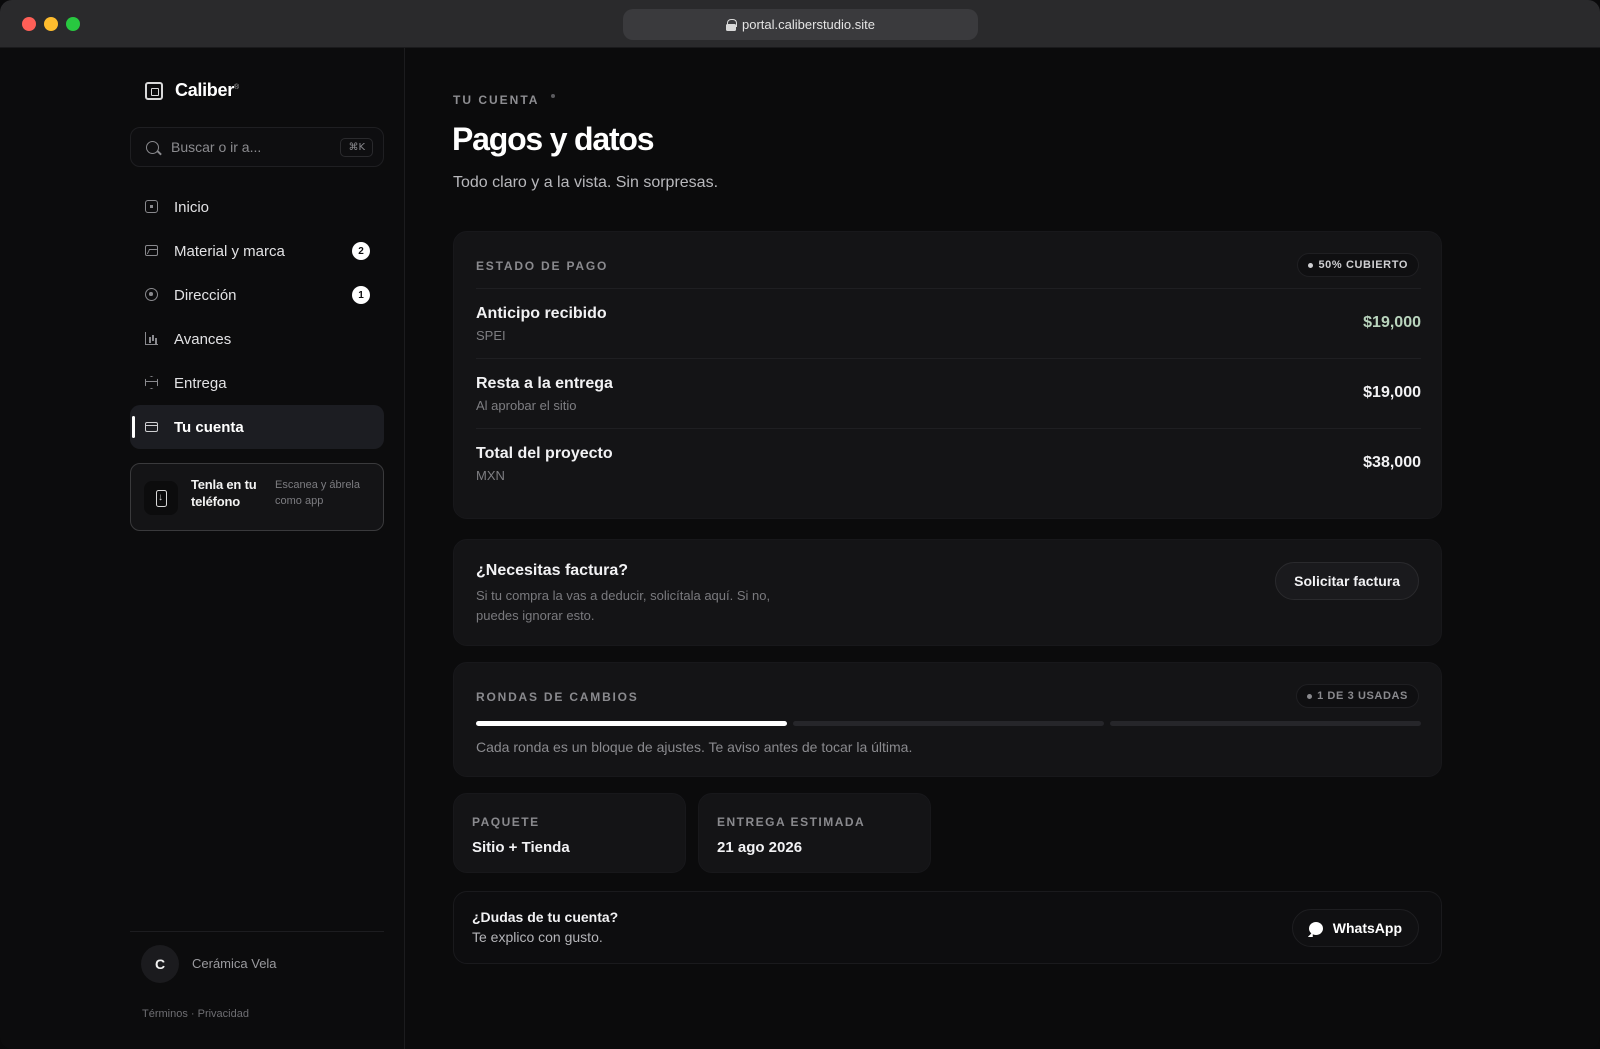  What do you see at coordinates (541, 313) in the screenshot?
I see `payment-row-label: Anticipo recibido` at bounding box center [541, 313].